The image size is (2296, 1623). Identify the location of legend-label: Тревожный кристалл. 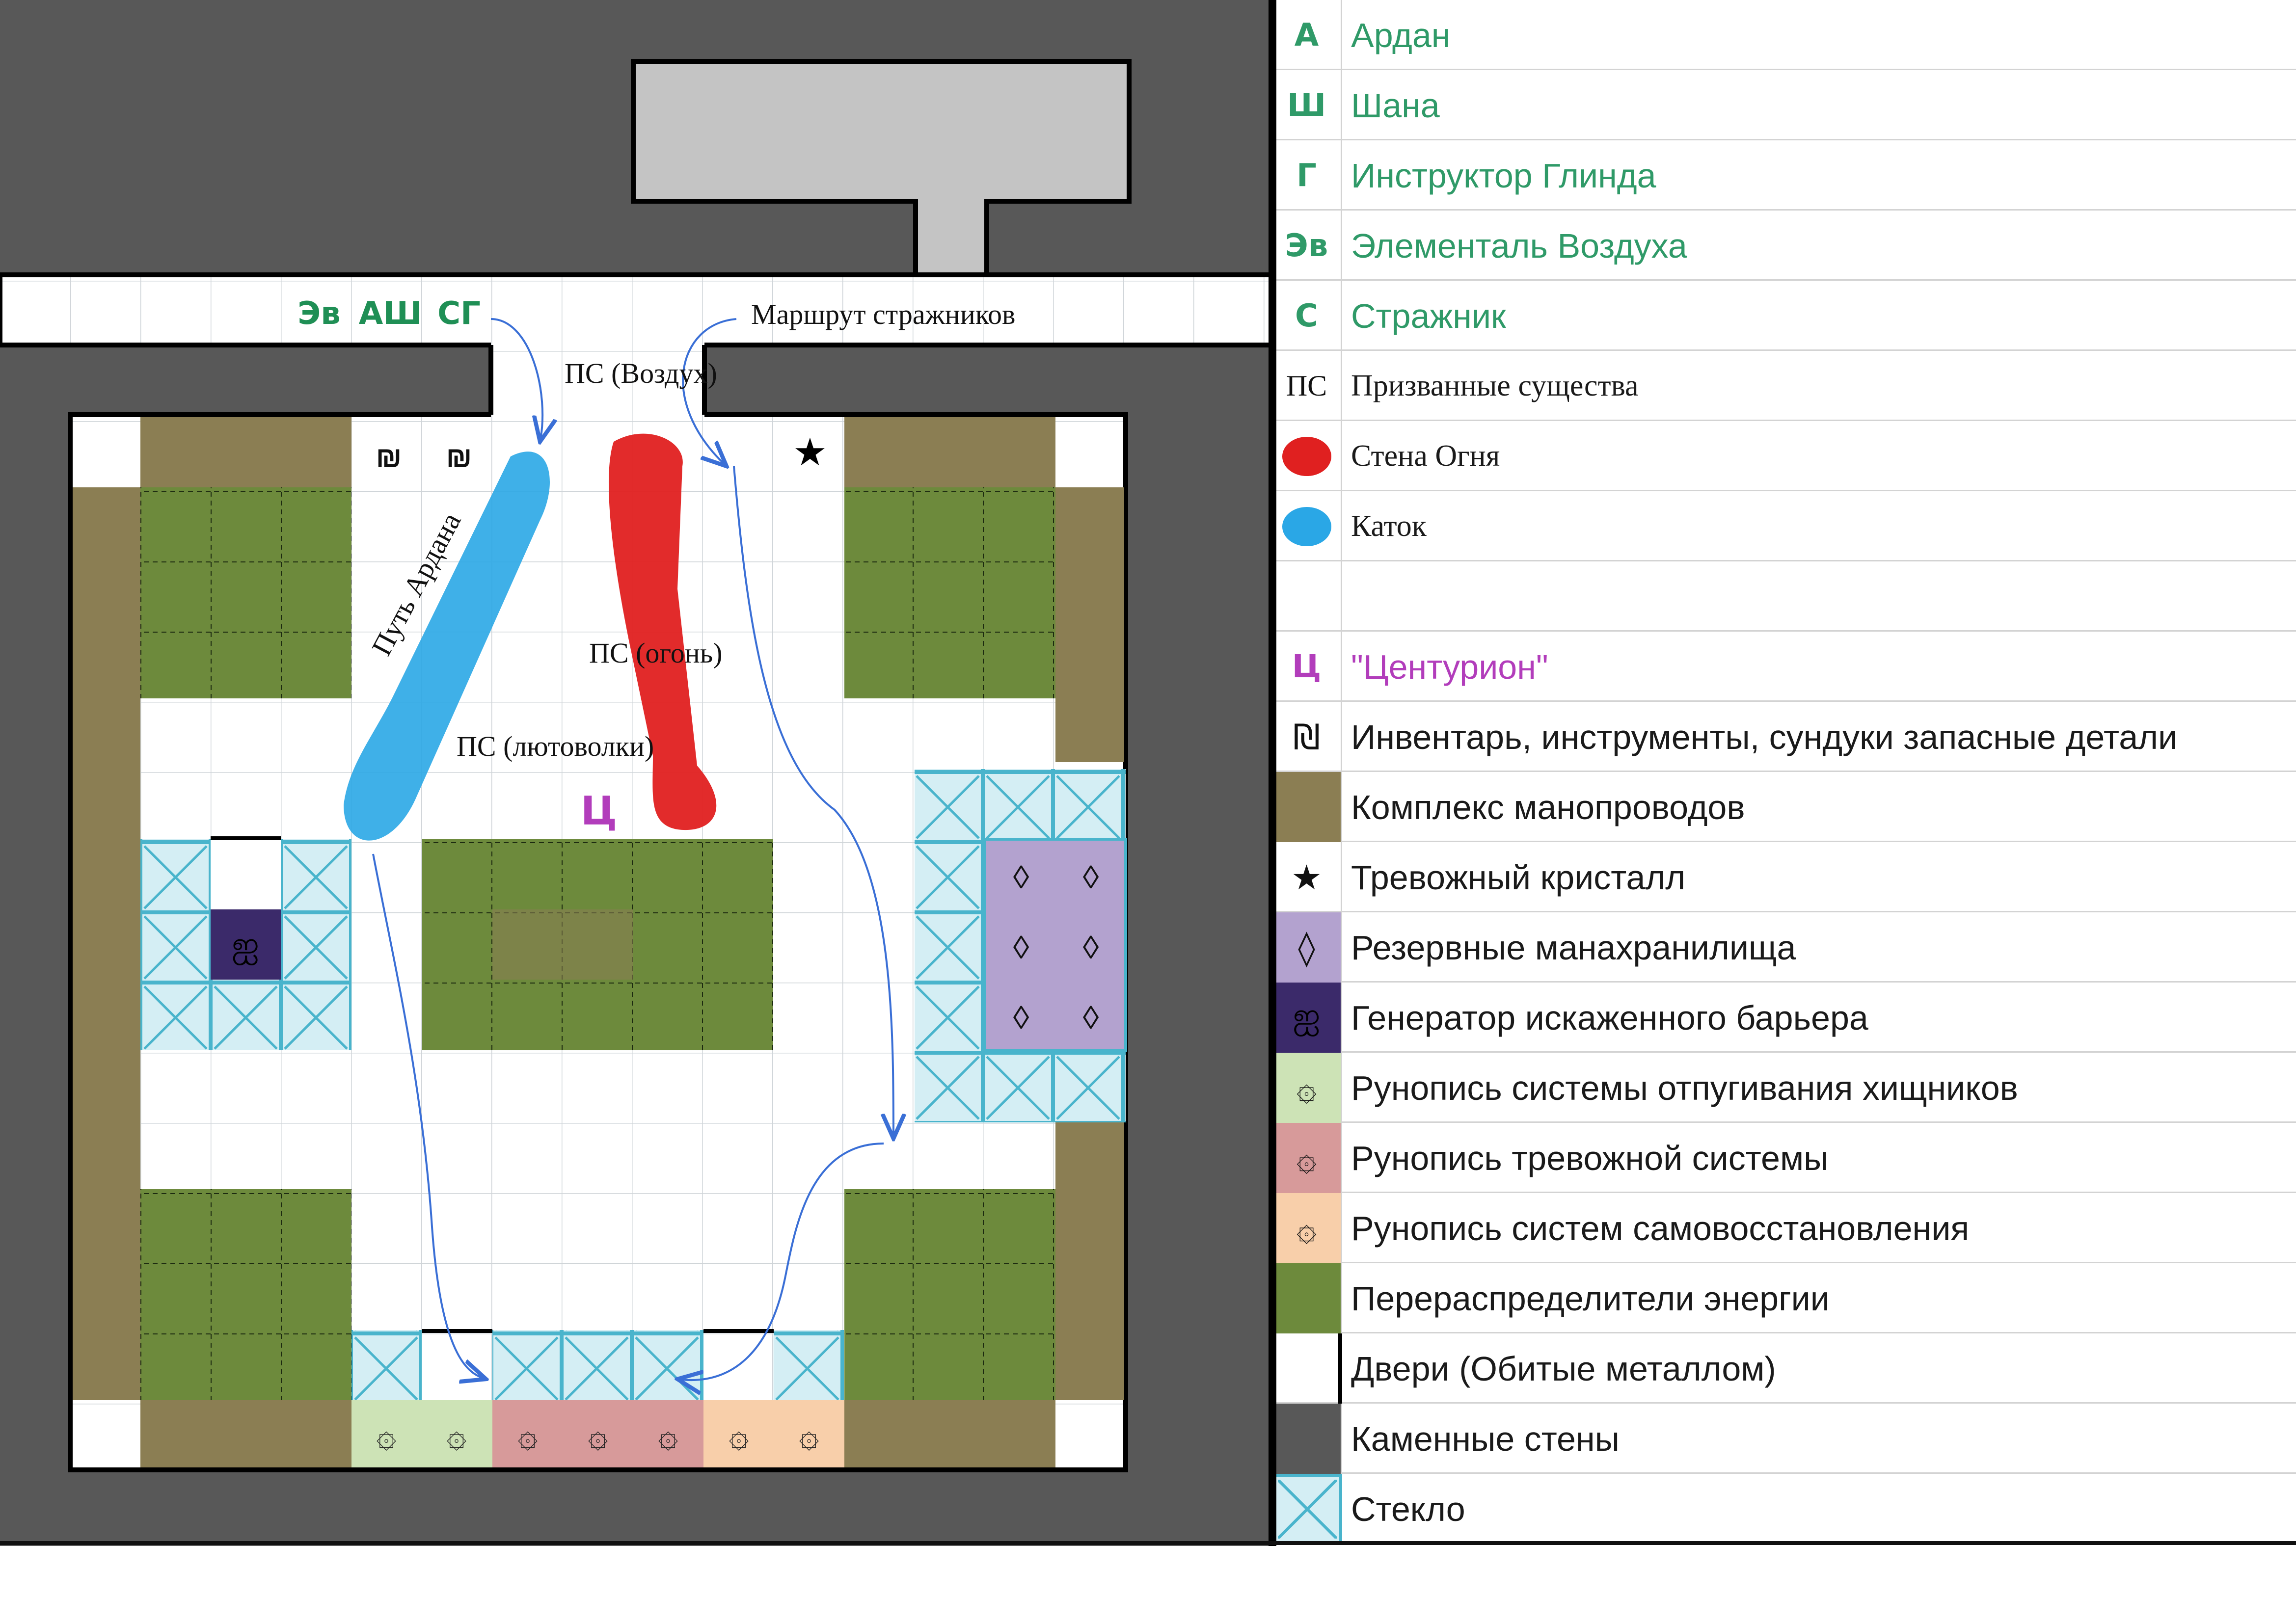
(1518, 877).